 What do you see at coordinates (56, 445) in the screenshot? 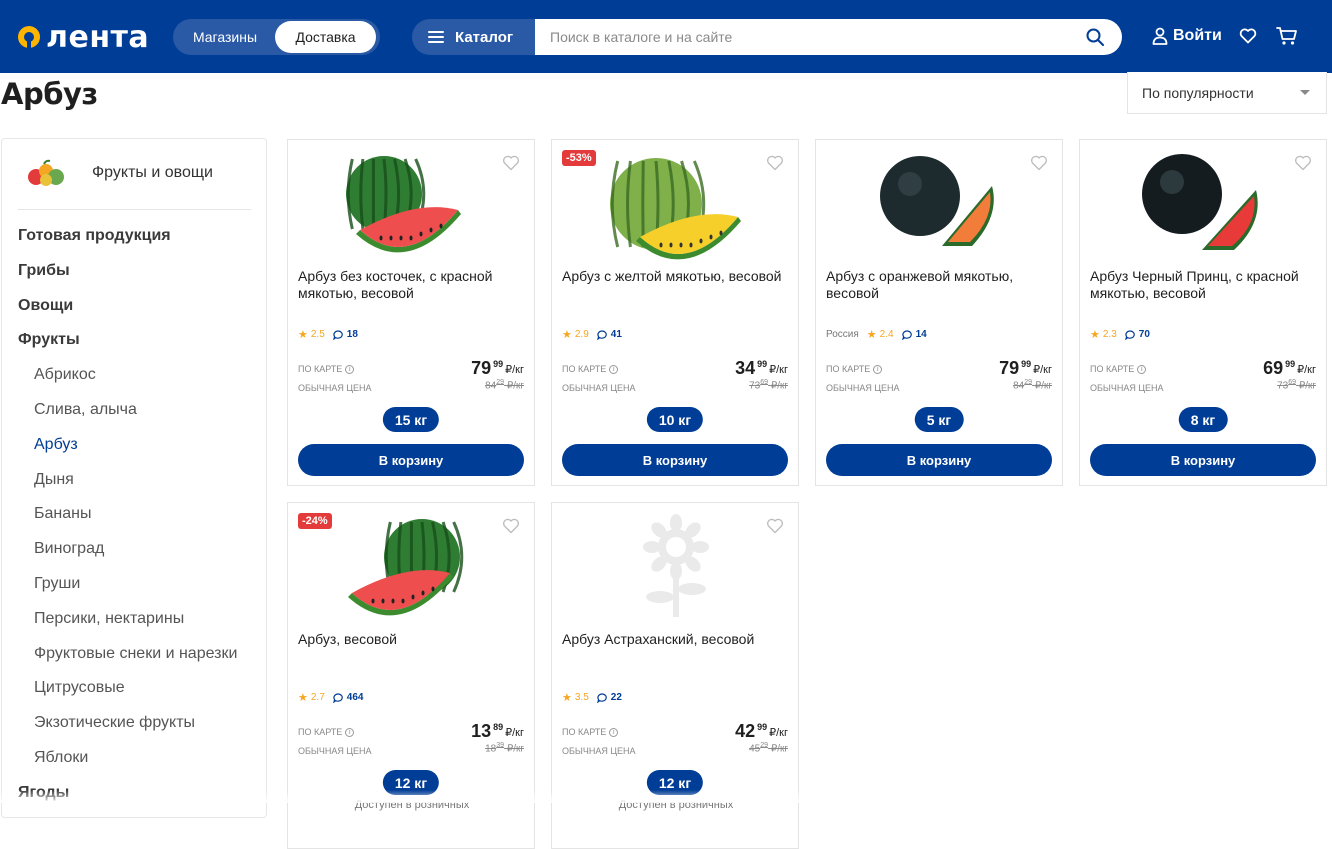
I see `sidebar-item: Арбуз` at bounding box center [56, 445].